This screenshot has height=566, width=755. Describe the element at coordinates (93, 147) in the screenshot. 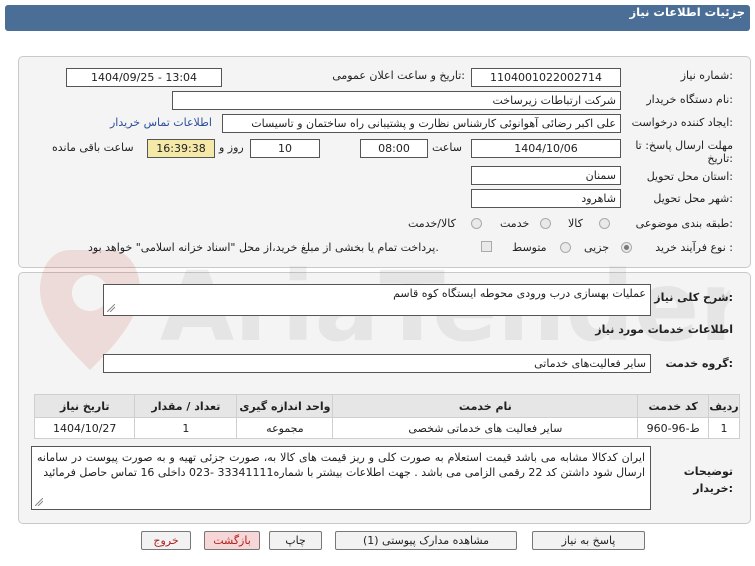

I see `remaining-label: ساعت باقی مانده` at that location.